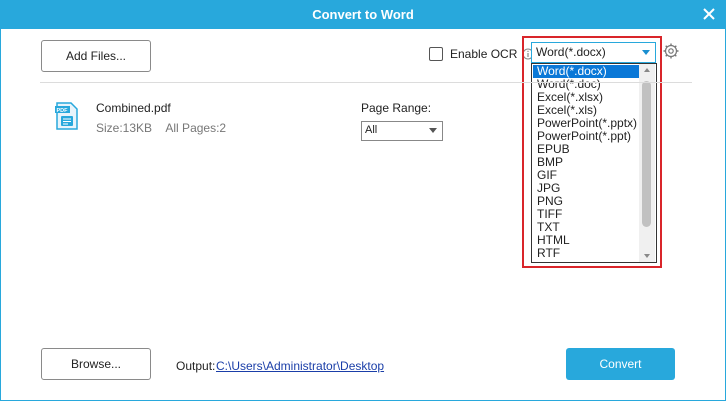 The height and width of the screenshot is (402, 726). What do you see at coordinates (646, 154) in the screenshot?
I see `scrollbar-thumb` at bounding box center [646, 154].